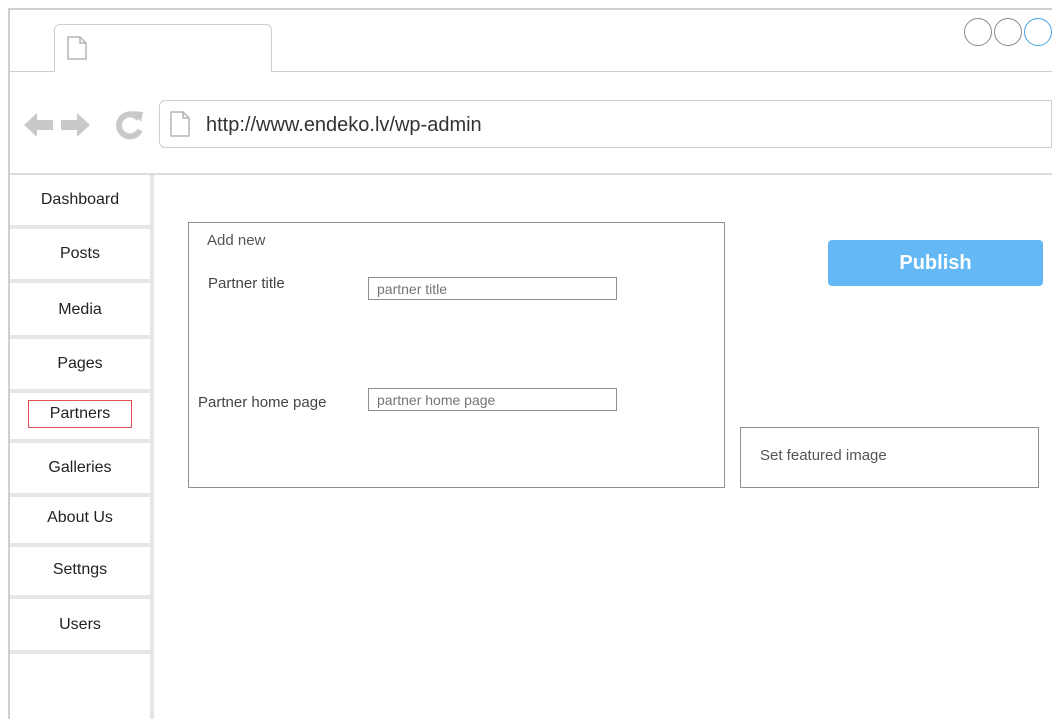 Image resolution: width=1052 pixels, height=719 pixels. I want to click on sidebar-item-pages: Pages, so click(80, 366).